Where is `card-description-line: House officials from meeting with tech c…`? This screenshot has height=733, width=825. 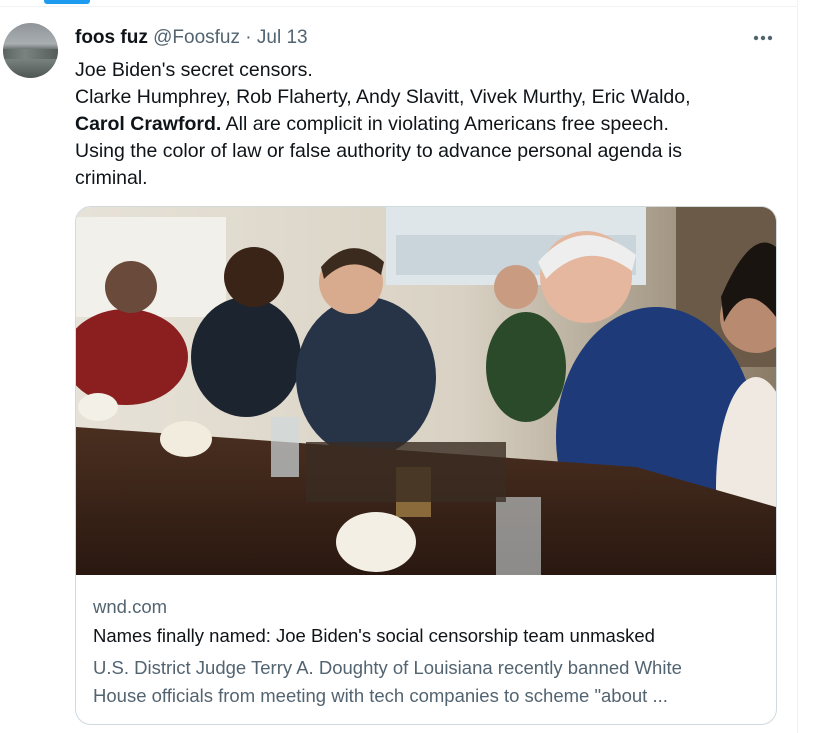
card-description-line: House officials from meeting with tech c… is located at coordinates (380, 695).